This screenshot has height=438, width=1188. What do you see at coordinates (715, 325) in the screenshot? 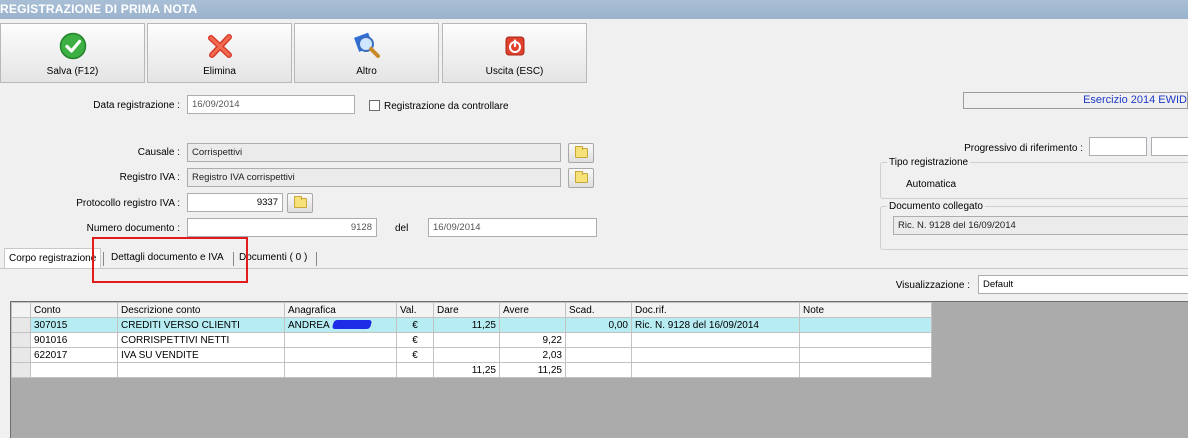
I see `cell-docrif: Ric. N. 9128 del 16/09/2014` at bounding box center [715, 325].